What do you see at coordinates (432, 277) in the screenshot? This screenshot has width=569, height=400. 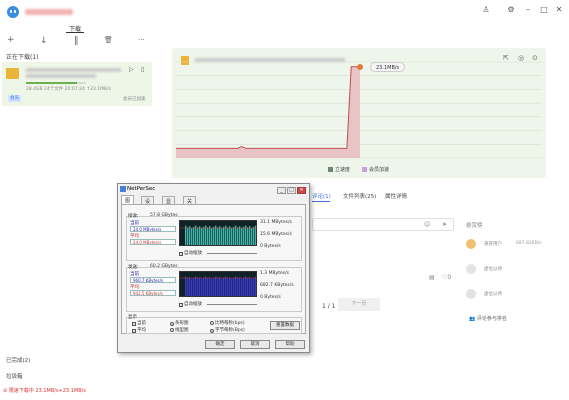 I see `comment-icon: ▤` at bounding box center [432, 277].